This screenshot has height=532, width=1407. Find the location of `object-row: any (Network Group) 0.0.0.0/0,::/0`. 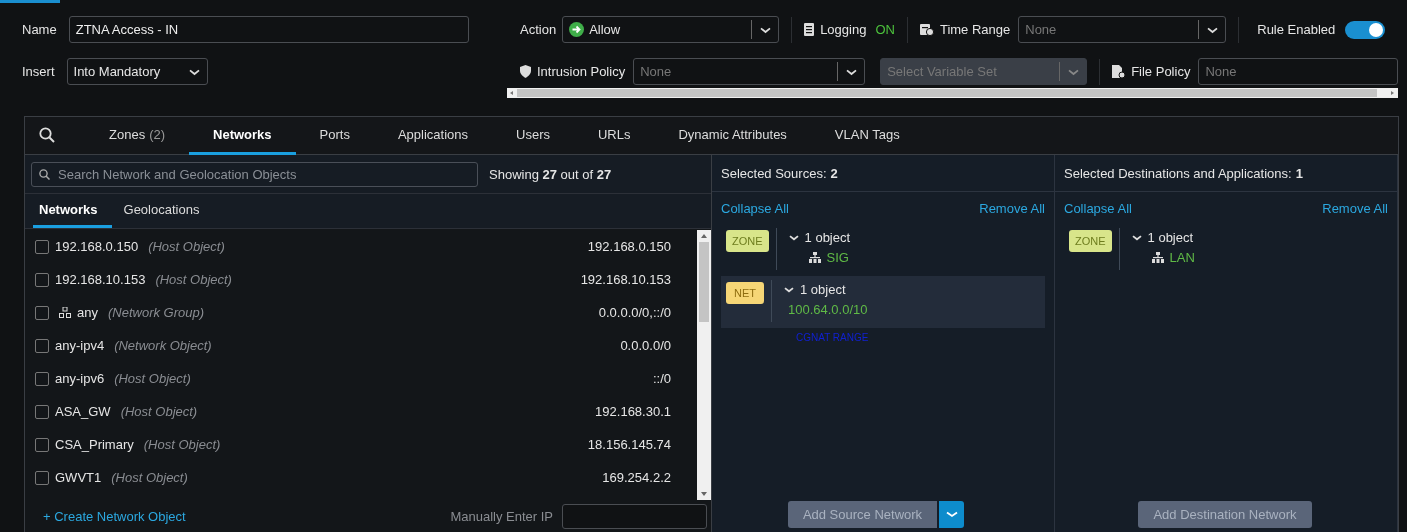

object-row: any (Network Group) 0.0.0.0/0,::/0 is located at coordinates (353, 312).